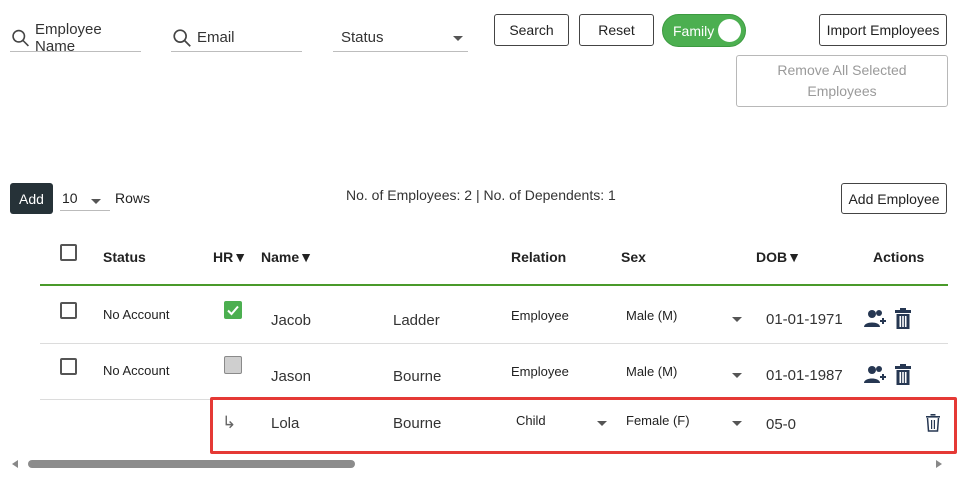 The width and height of the screenshot is (958, 478). Describe the element at coordinates (124, 257) in the screenshot. I see `column-header-status: Status` at that location.